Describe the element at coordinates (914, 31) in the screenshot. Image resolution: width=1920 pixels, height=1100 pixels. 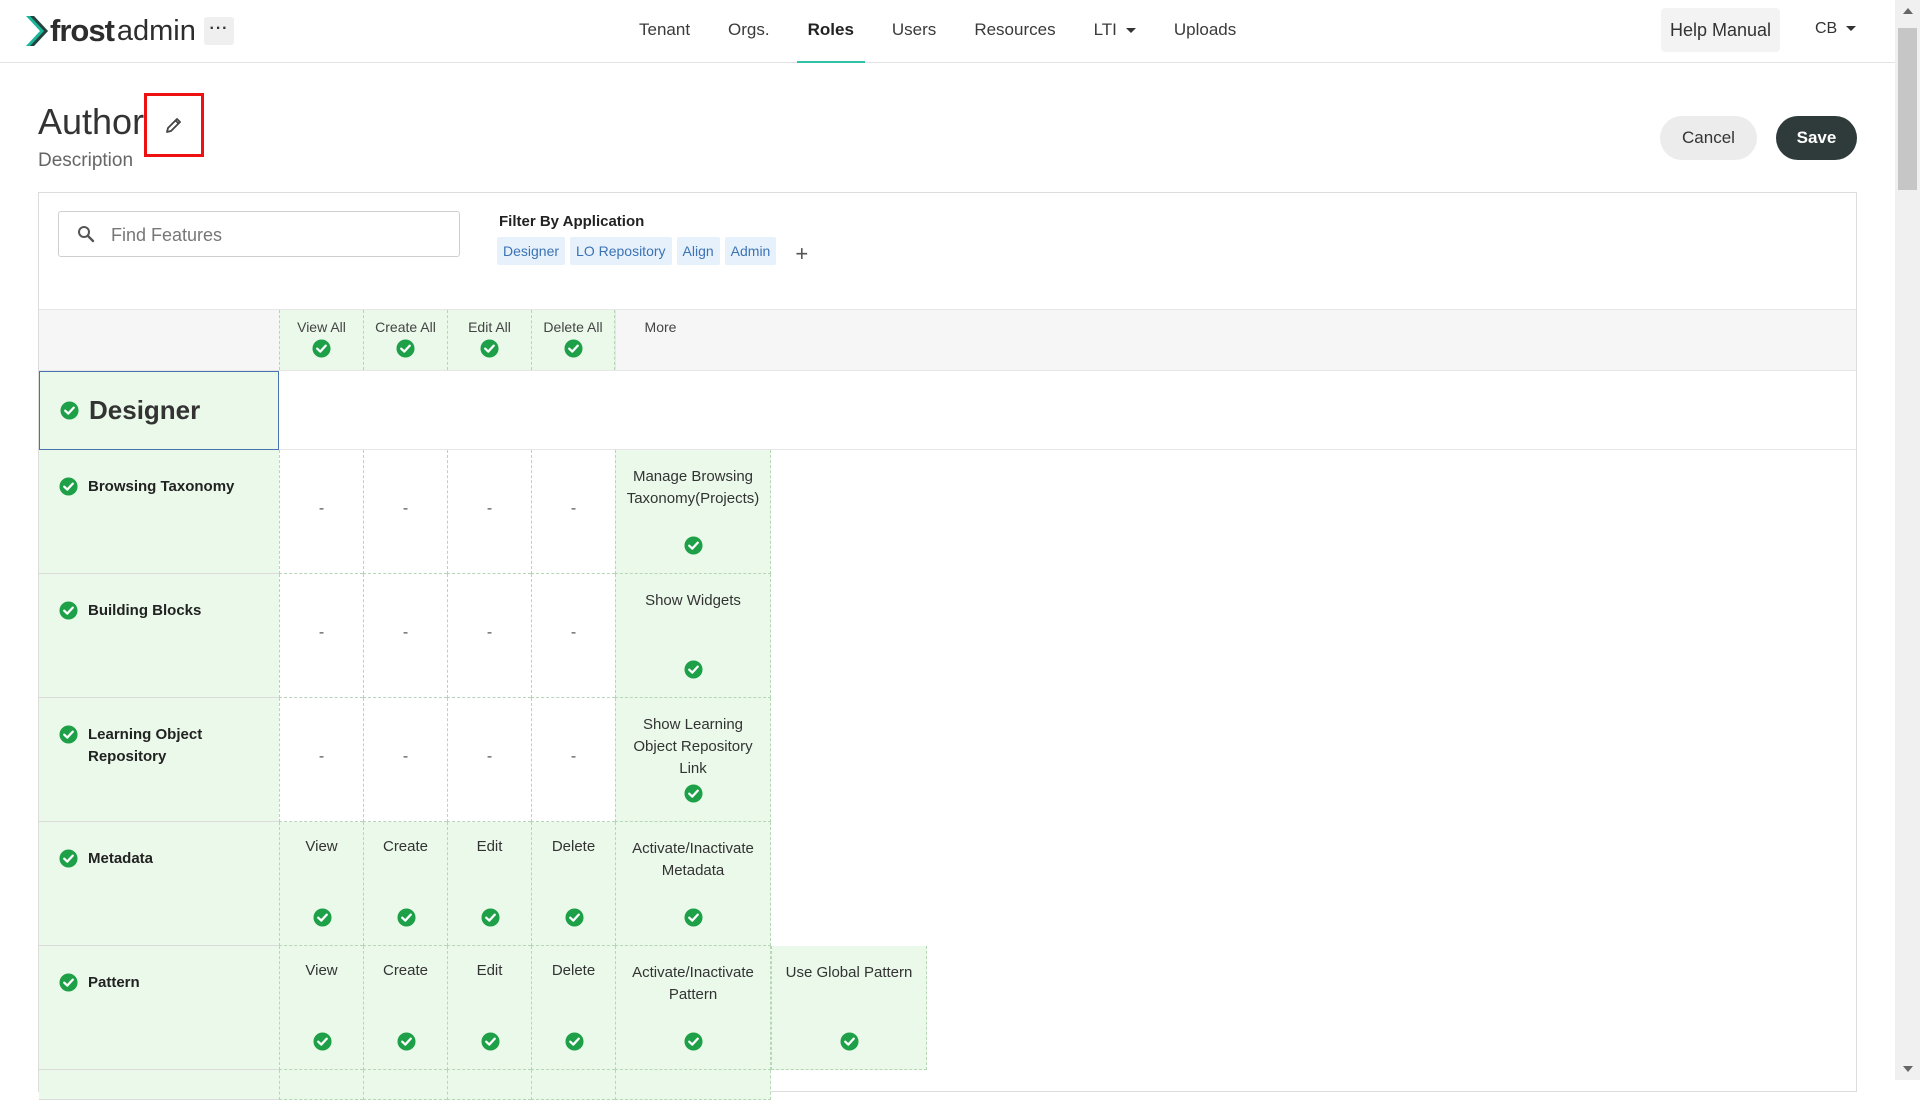
I see `nav-users: Users` at that location.